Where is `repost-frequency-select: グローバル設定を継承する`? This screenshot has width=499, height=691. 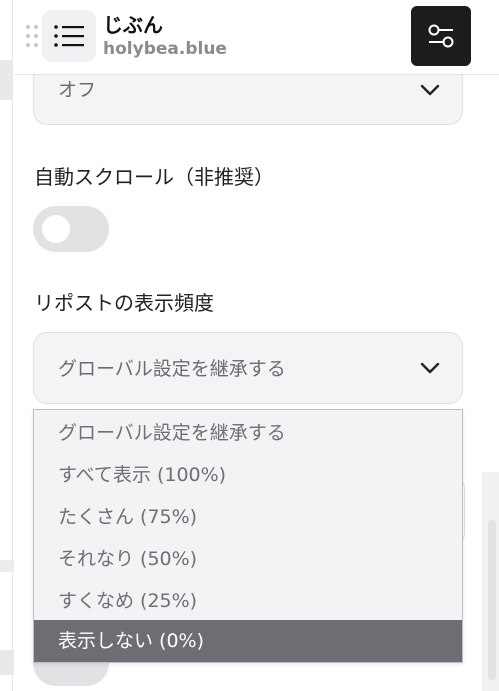 repost-frequency-select: グローバル設定を継承する is located at coordinates (248, 368).